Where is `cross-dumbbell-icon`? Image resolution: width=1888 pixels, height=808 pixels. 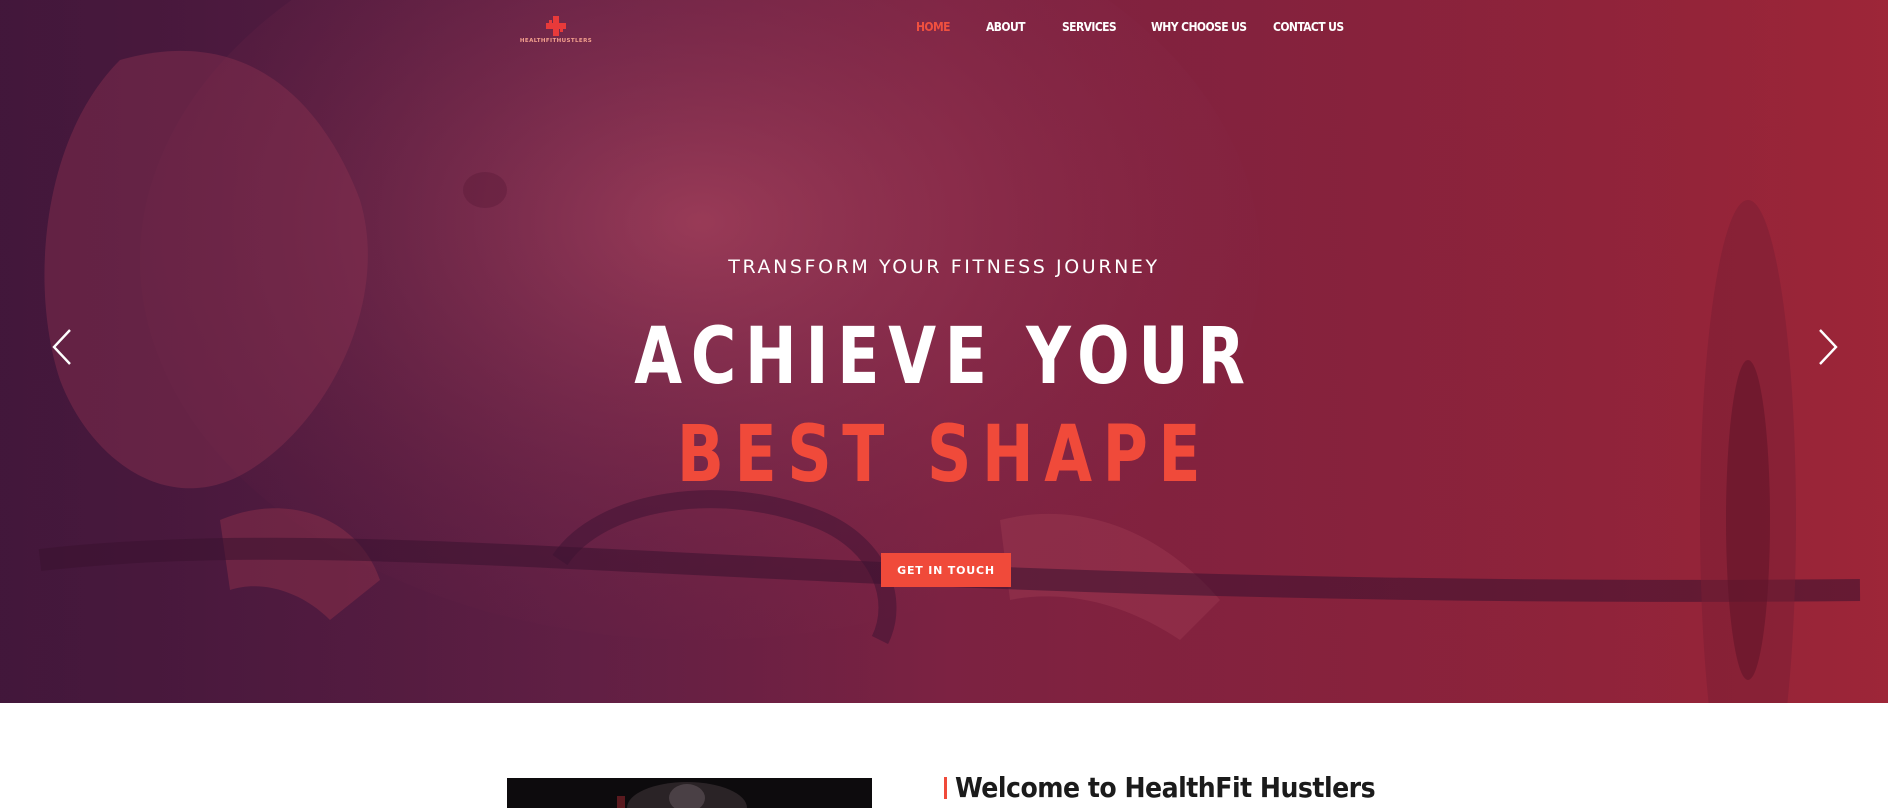
cross-dumbbell-icon is located at coordinates (556, 26).